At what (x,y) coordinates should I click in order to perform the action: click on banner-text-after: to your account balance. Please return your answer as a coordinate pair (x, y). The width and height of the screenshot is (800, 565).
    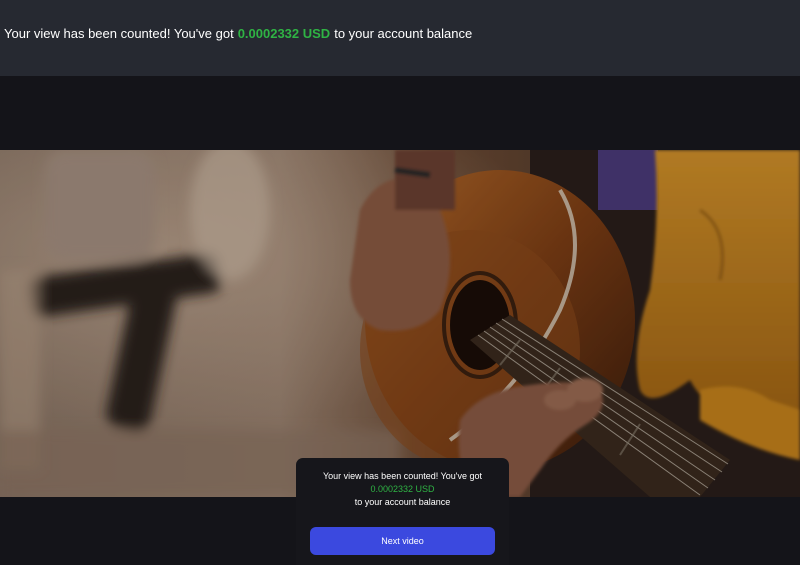
    Looking at the image, I should click on (403, 33).